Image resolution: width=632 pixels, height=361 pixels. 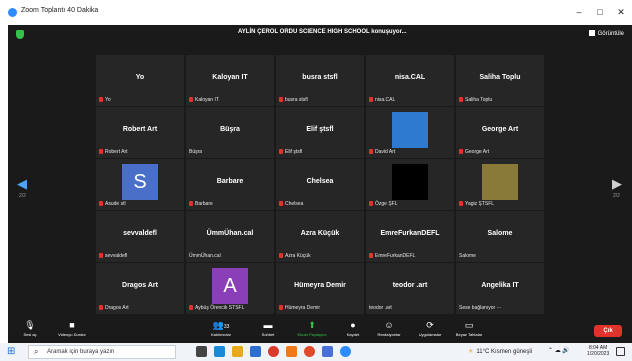 I want to click on whiteboards-button: ▭ Beyaz Tahtalar, so click(x=469, y=328).